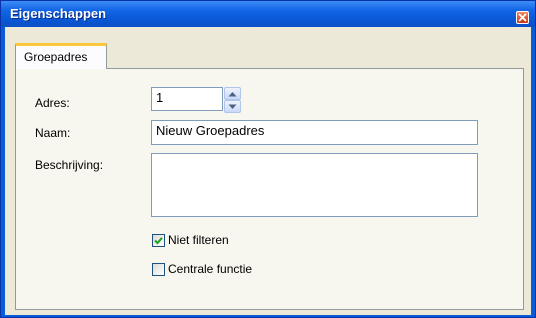 The height and width of the screenshot is (318, 536). I want to click on close-button, so click(522, 17).